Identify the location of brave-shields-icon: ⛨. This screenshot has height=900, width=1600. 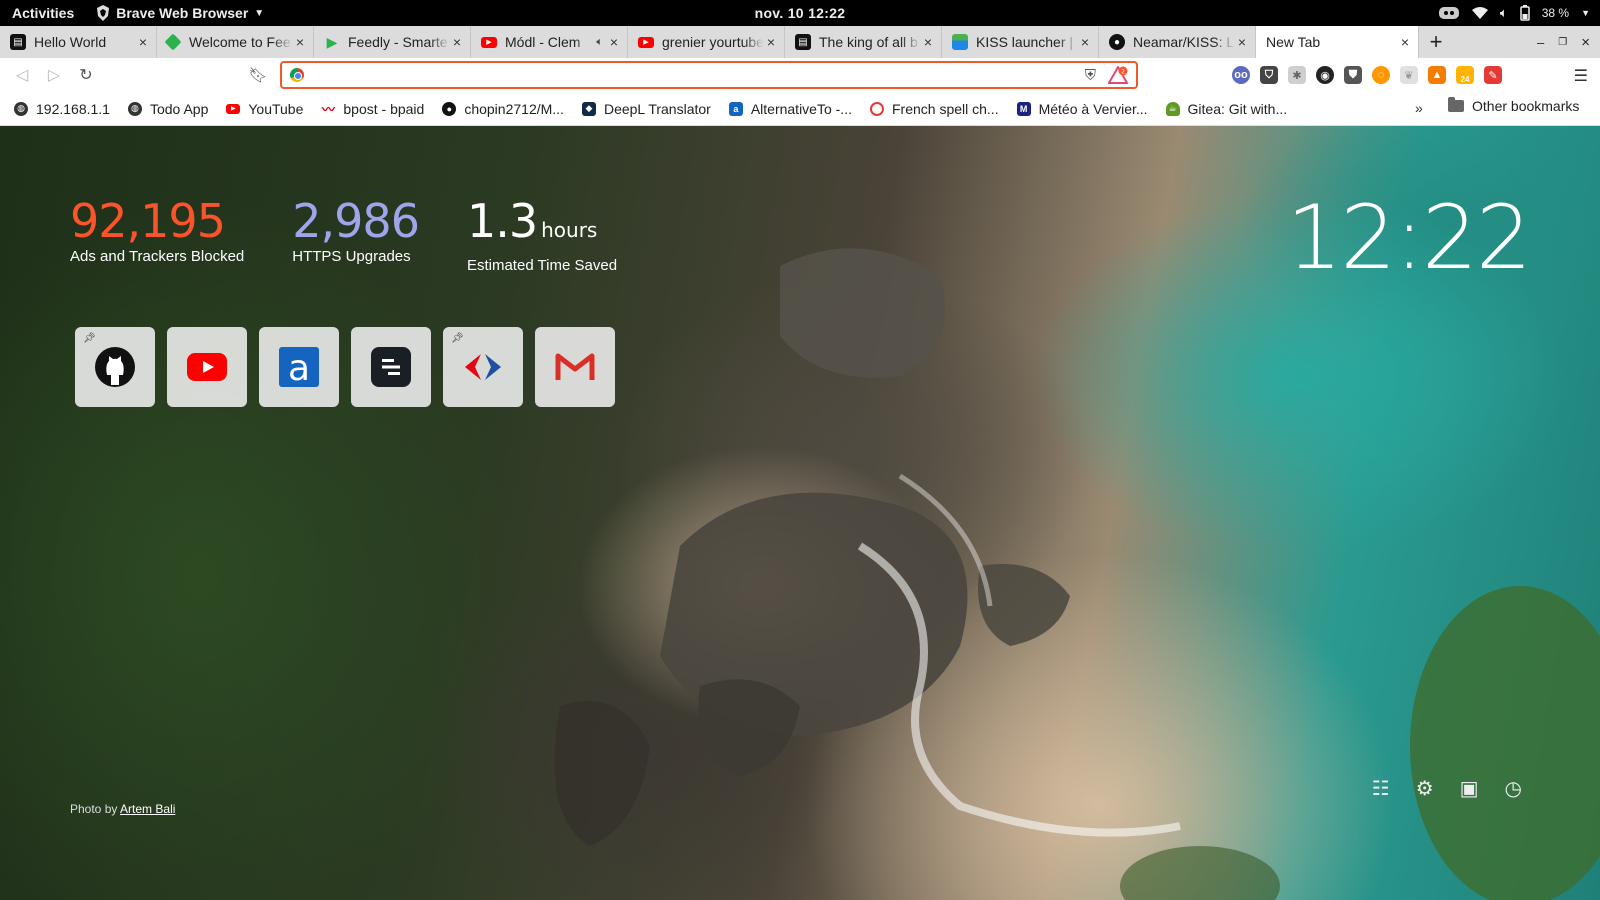
(1090, 75).